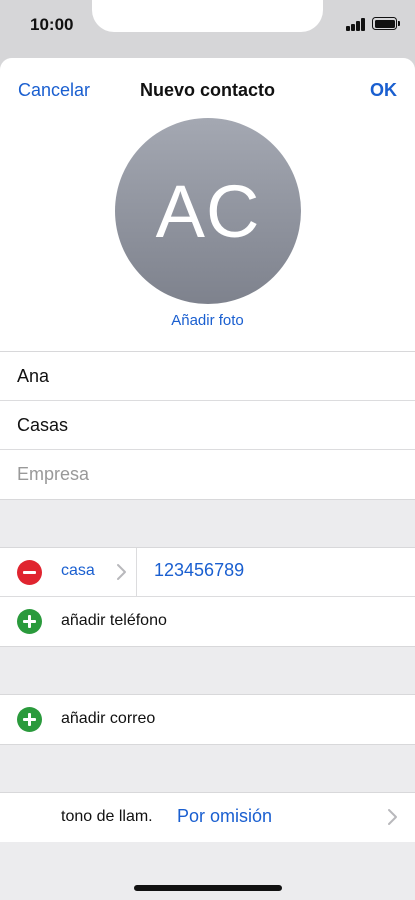 Image resolution: width=415 pixels, height=900 pixels. I want to click on battery-icon, so click(386, 23).